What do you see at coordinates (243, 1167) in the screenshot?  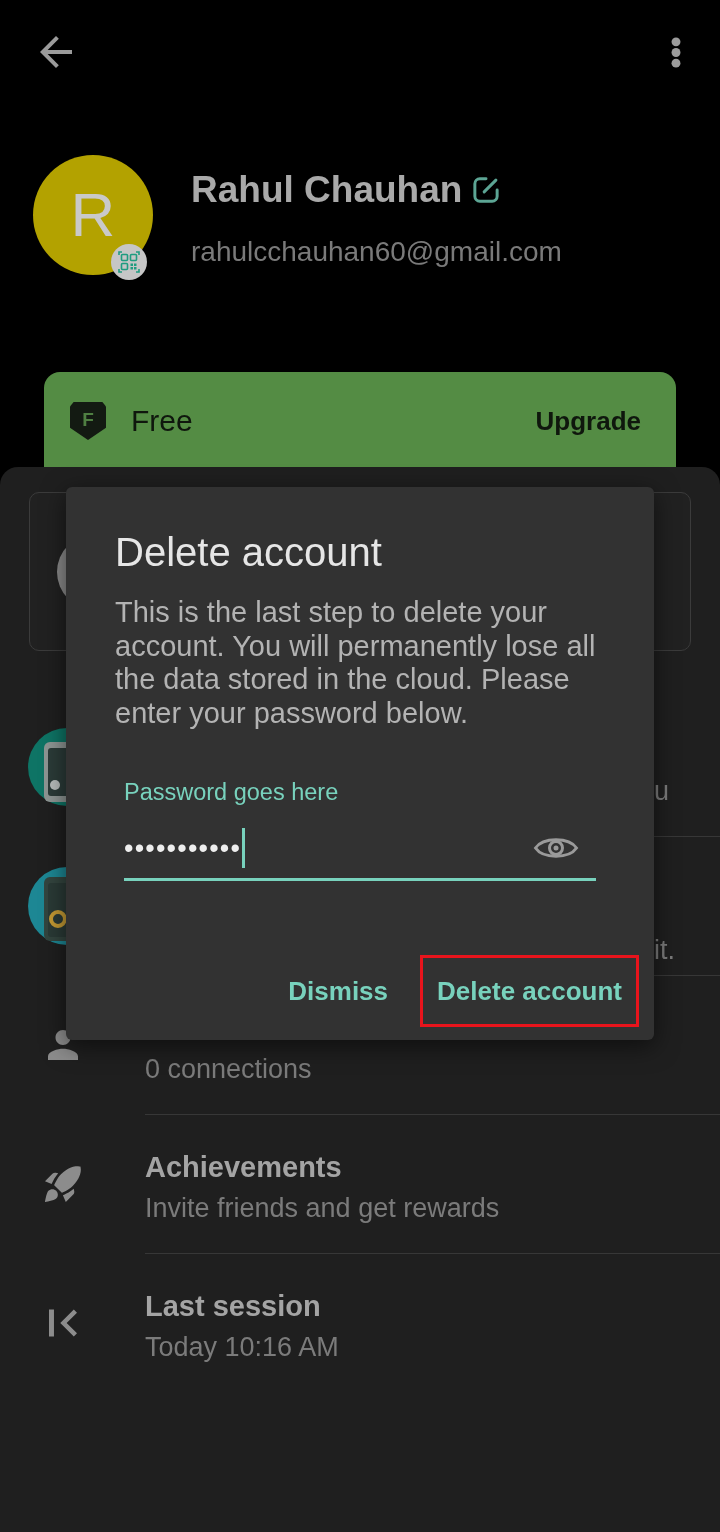 I see `row-title: Achievements` at bounding box center [243, 1167].